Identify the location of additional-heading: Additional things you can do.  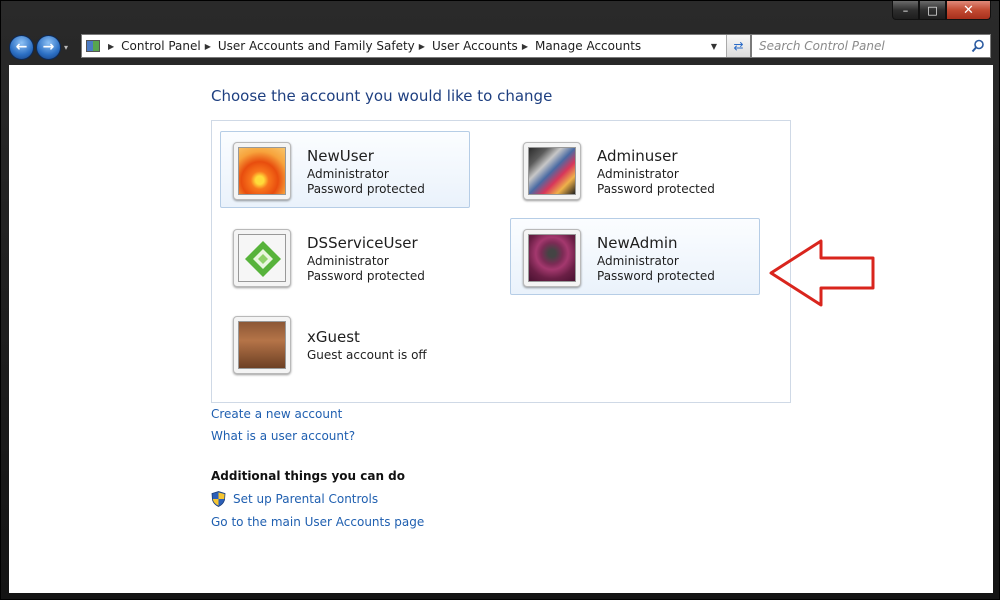
(308, 476).